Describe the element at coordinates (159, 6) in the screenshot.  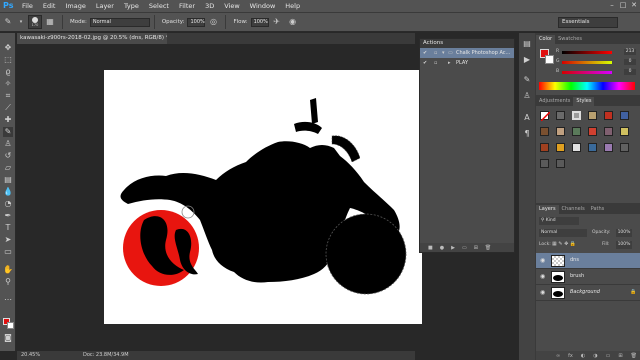
I see `menu-select: Select` at that location.